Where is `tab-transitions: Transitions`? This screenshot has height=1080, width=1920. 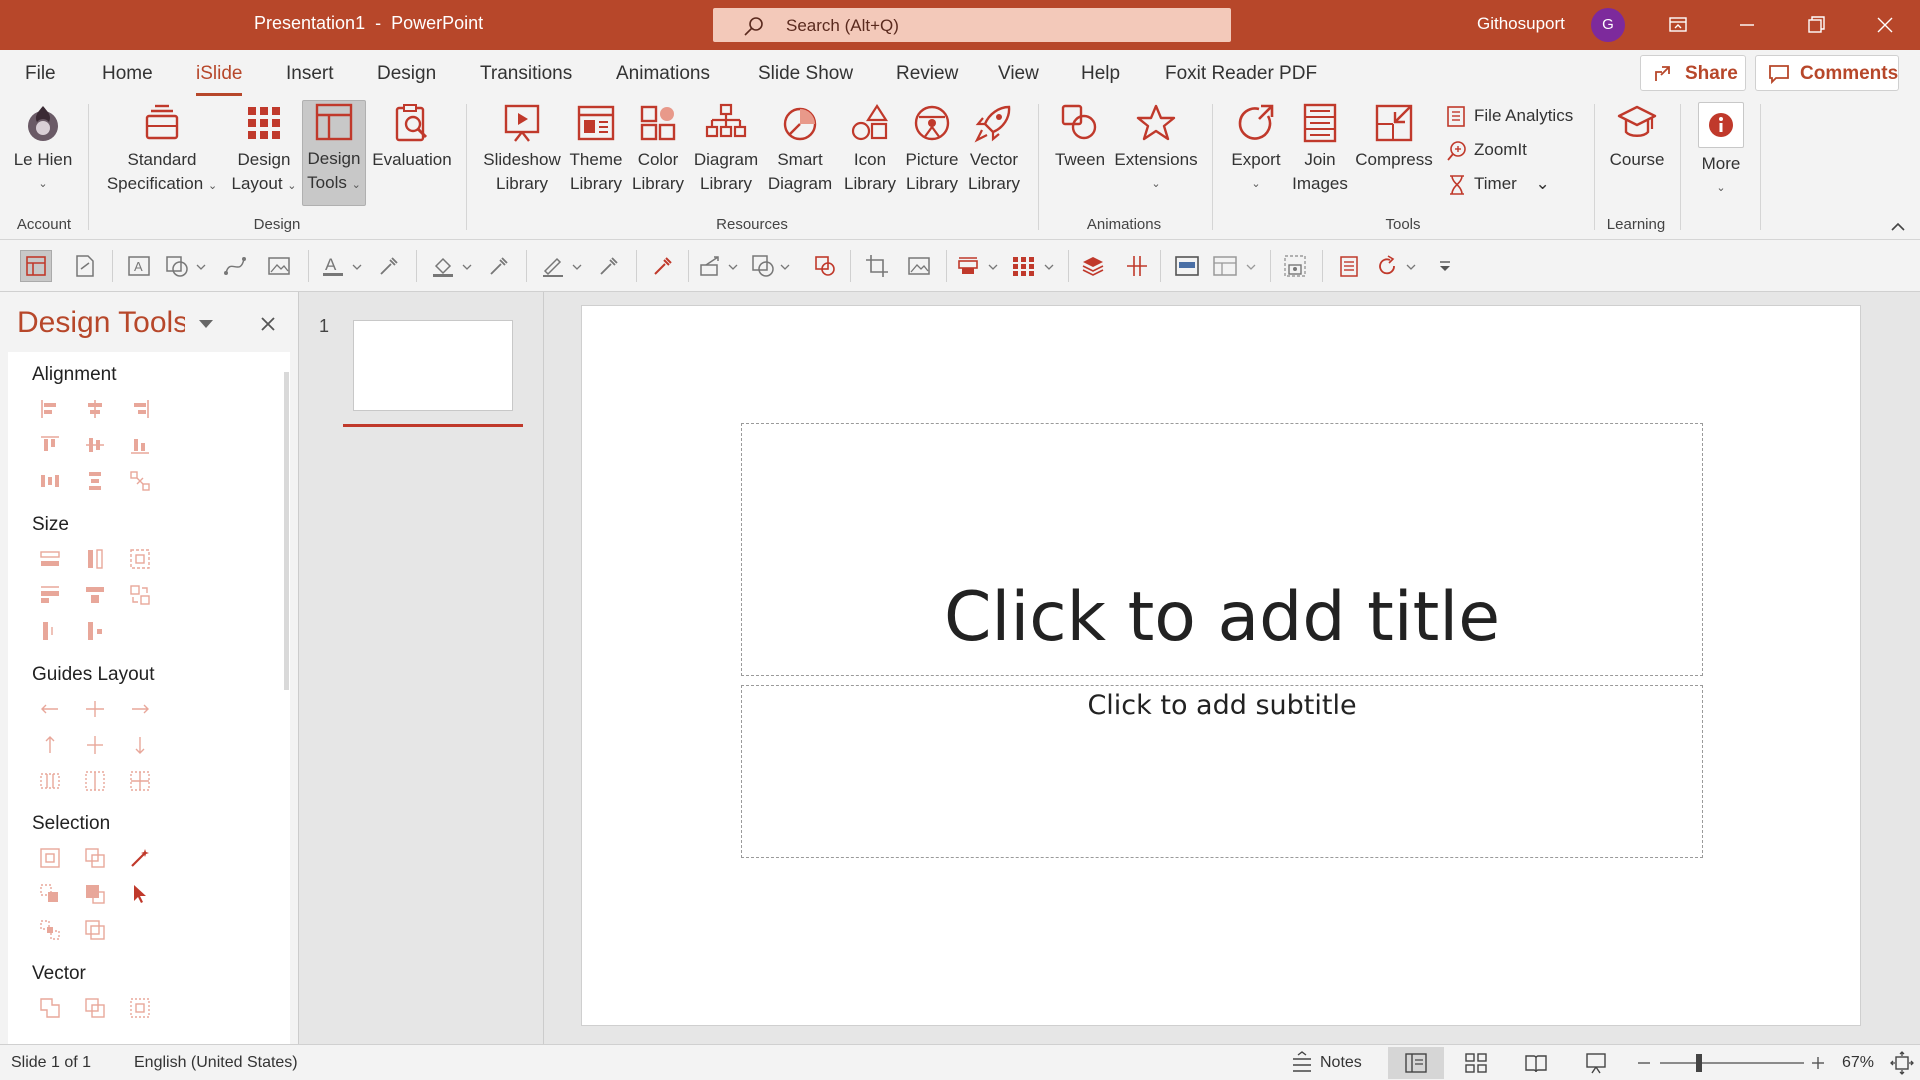 tab-transitions: Transitions is located at coordinates (526, 74).